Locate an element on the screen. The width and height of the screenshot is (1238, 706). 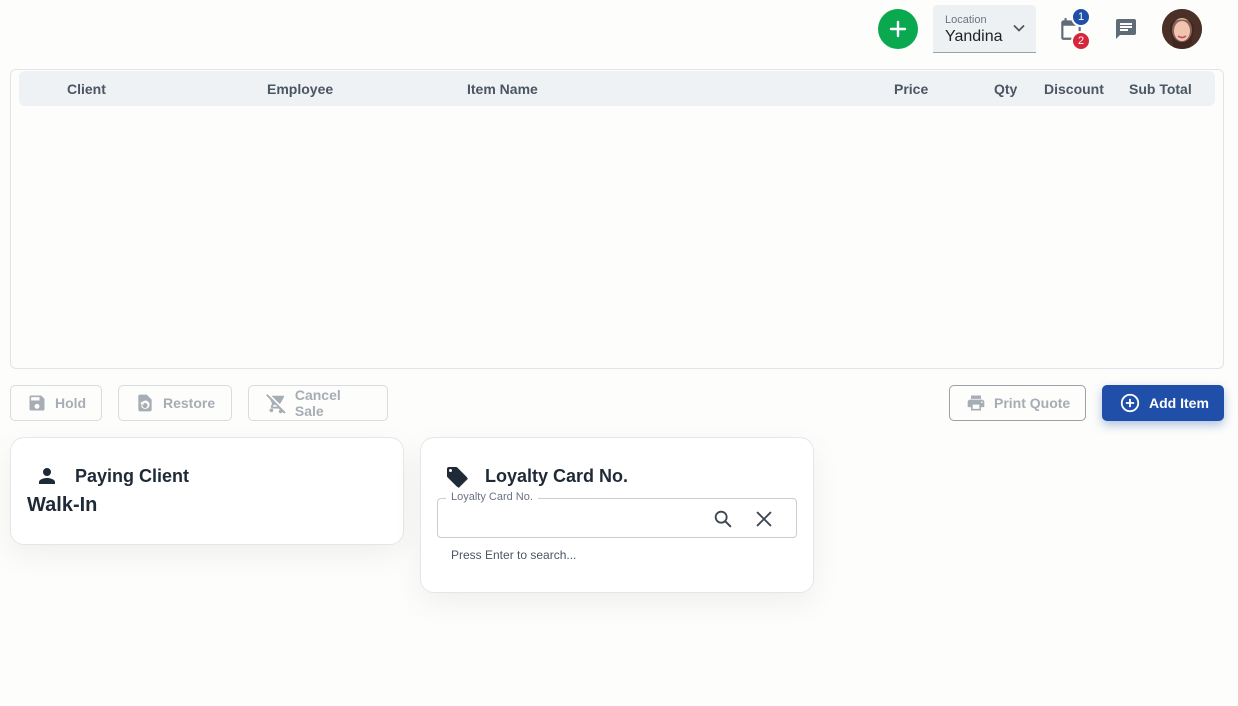
print-icon is located at coordinates (976, 403).